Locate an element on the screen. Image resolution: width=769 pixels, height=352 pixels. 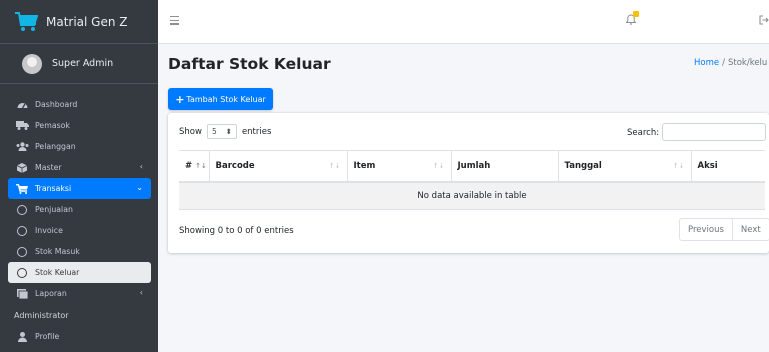
column-header-tanggal: Tanggal ↑↓ is located at coordinates (624, 166).